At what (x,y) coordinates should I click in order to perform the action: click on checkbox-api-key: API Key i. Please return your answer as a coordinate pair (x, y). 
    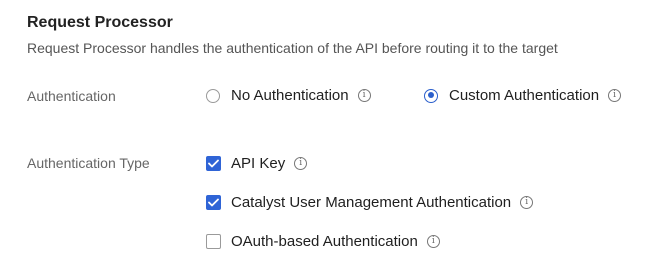
    Looking at the image, I should click on (257, 163).